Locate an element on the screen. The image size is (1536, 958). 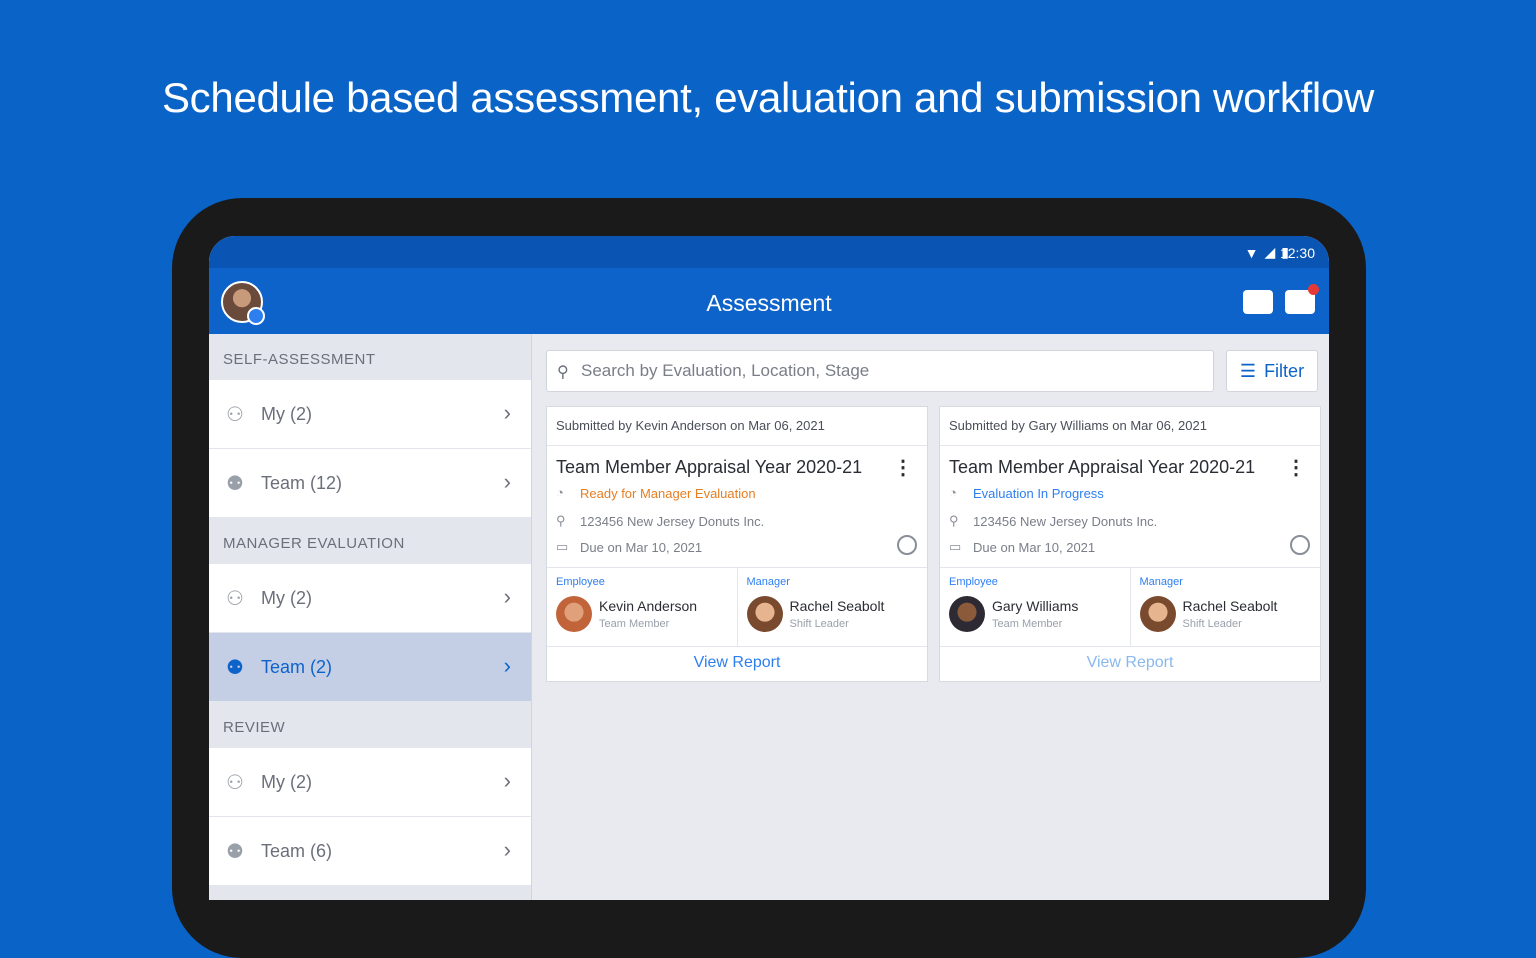
filter-label: Filter is located at coordinates (1284, 370).